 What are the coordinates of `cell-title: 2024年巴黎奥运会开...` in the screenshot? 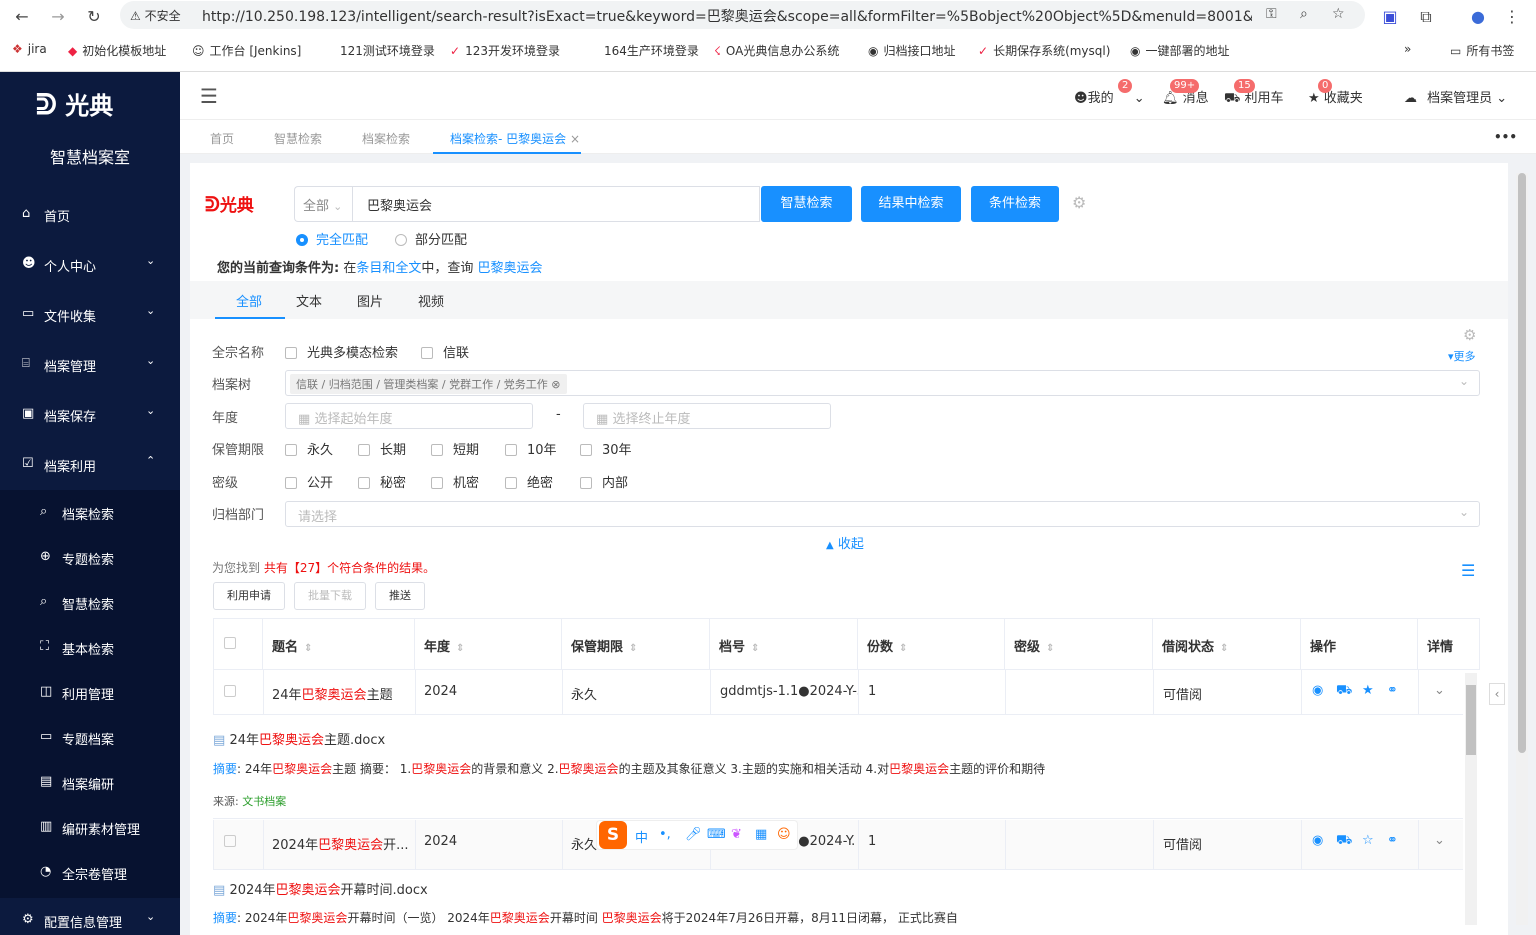 It's located at (341, 843).